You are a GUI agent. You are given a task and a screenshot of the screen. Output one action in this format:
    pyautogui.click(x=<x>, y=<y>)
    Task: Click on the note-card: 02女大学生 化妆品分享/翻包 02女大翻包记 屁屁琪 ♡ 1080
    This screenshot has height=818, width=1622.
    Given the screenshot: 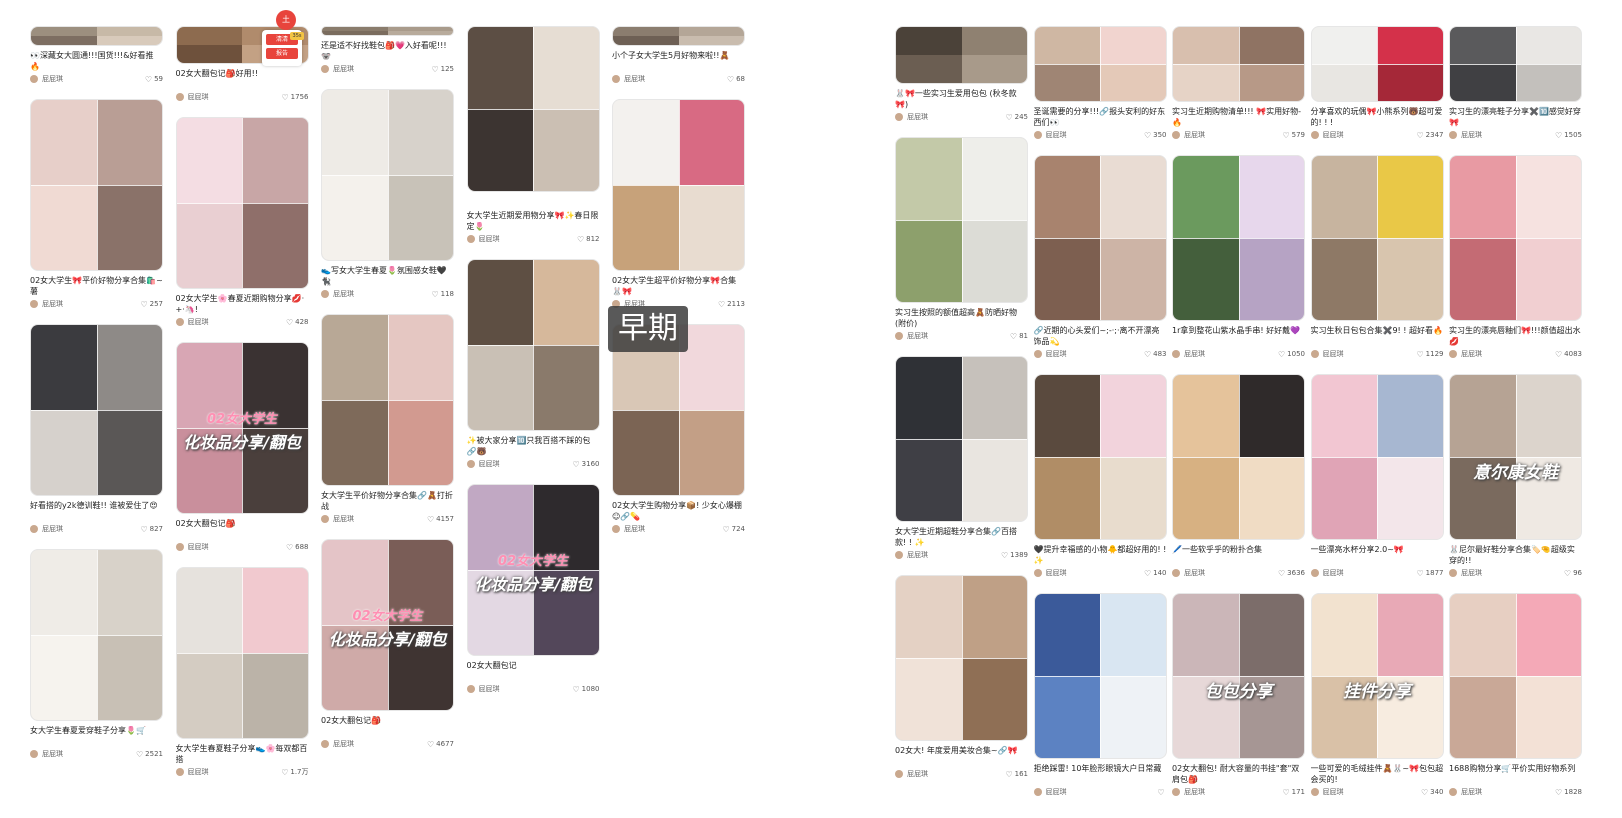 What is the action you would take?
    pyautogui.click(x=533, y=589)
    